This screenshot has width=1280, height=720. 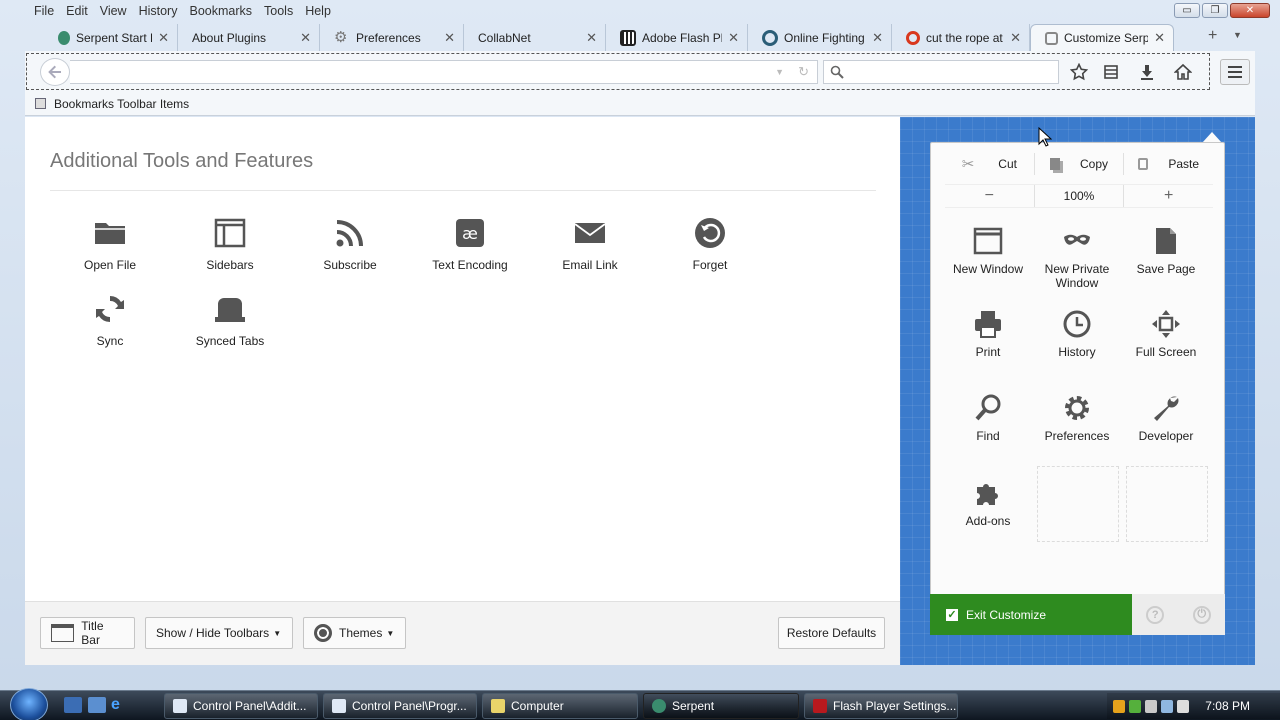 I want to click on themes-button: Themes ▼, so click(x=354, y=633).